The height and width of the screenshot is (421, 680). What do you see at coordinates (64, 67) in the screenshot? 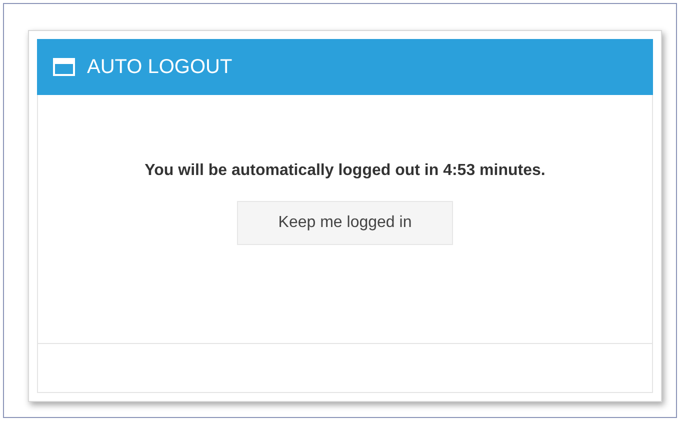
I see `window-icon` at bounding box center [64, 67].